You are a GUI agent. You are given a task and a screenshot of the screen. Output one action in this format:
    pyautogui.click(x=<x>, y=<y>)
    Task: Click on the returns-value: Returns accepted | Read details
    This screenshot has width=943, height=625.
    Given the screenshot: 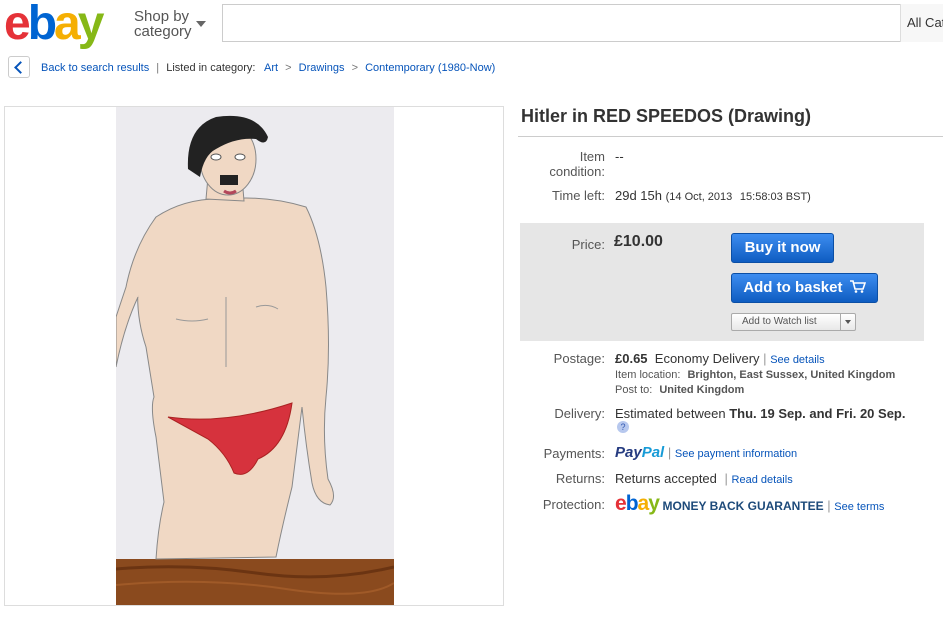 What is the action you would take?
    pyautogui.click(x=704, y=478)
    